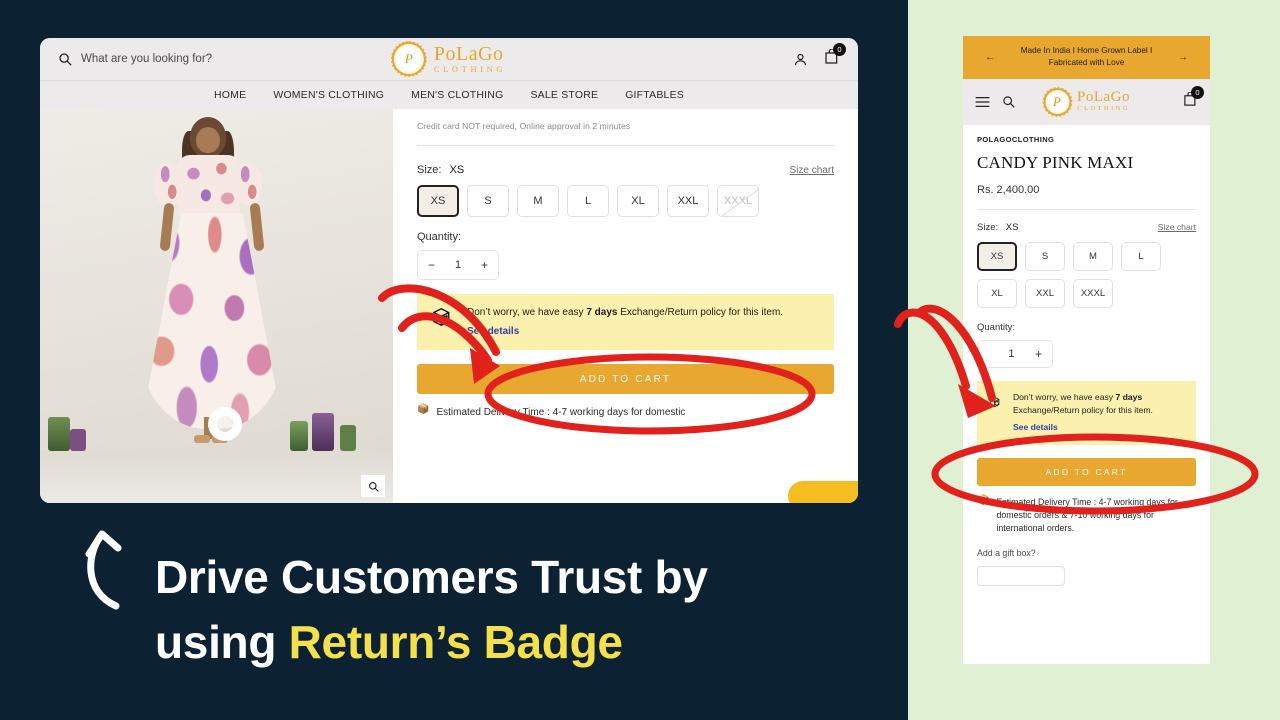 This screenshot has height=720, width=1280. Describe the element at coordinates (457, 95) in the screenshot. I see `nav-item-mens-clothing: MEN'S CLOTHING` at that location.